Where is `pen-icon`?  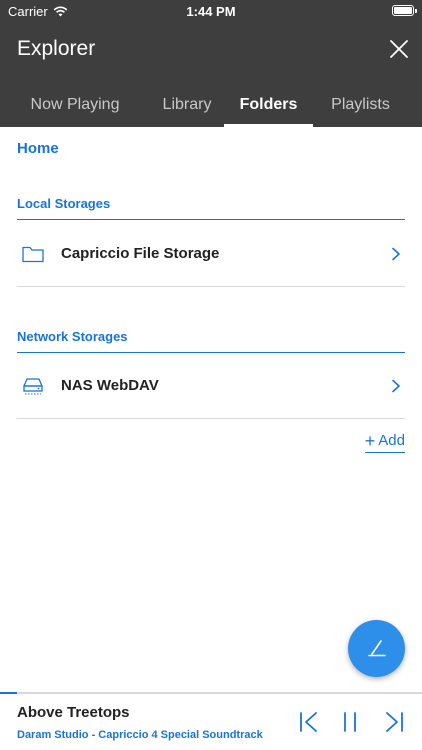 pen-icon is located at coordinates (376, 647).